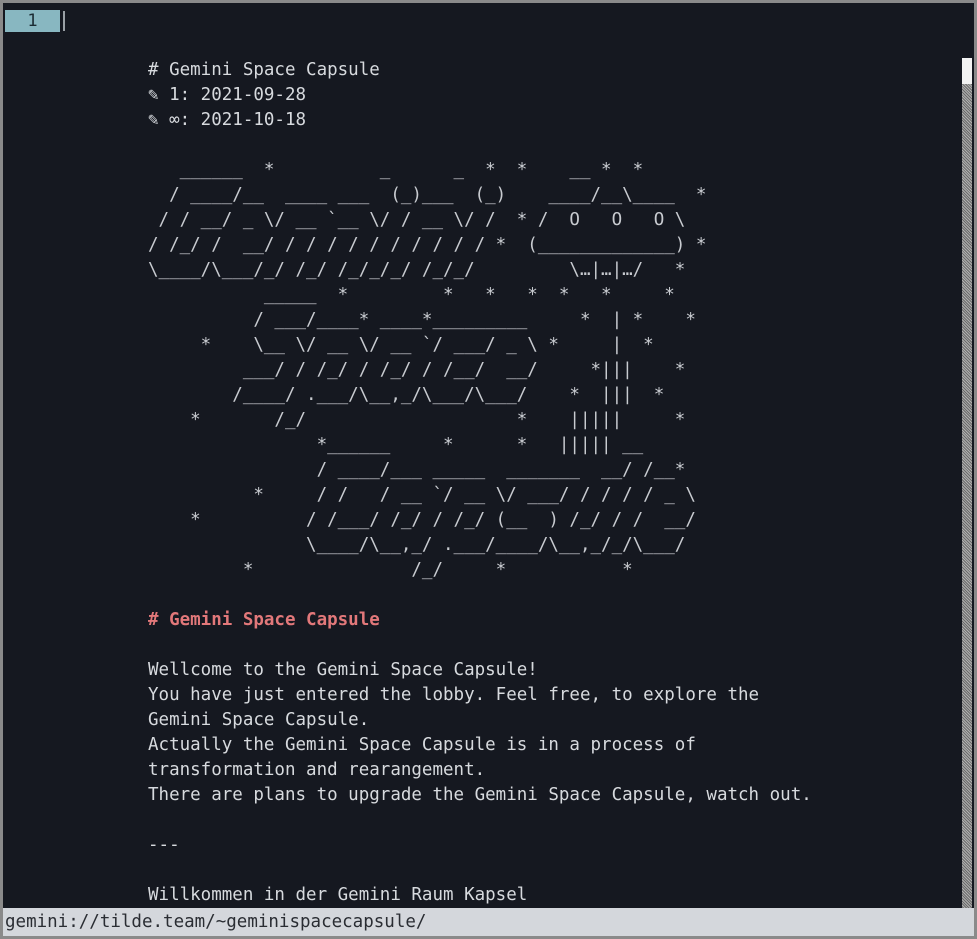  I want to click on body-text-line: Wellcome to the Gemini Space Capsule!, so click(343, 670).